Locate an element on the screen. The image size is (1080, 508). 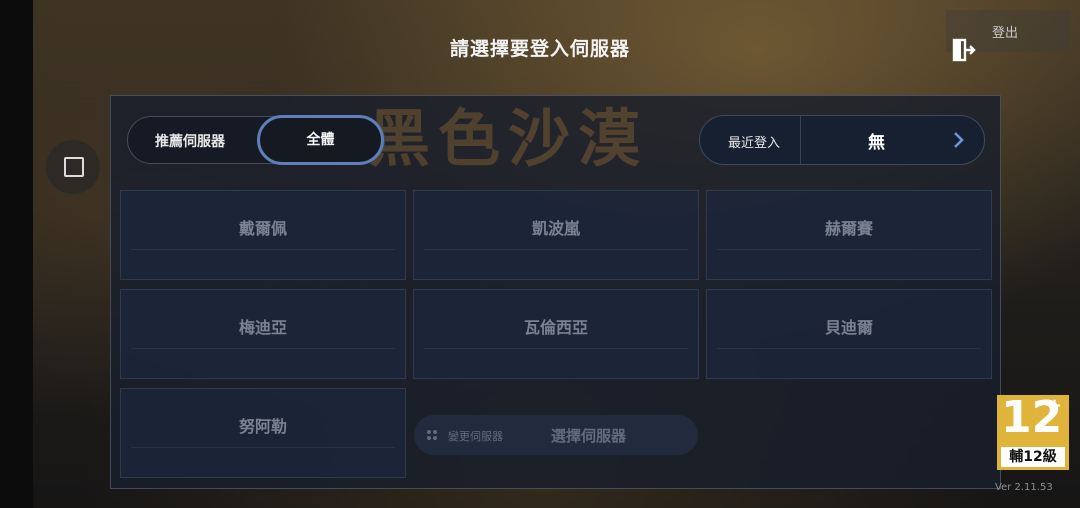
rating-label: 輔12級 is located at coordinates (1033, 457).